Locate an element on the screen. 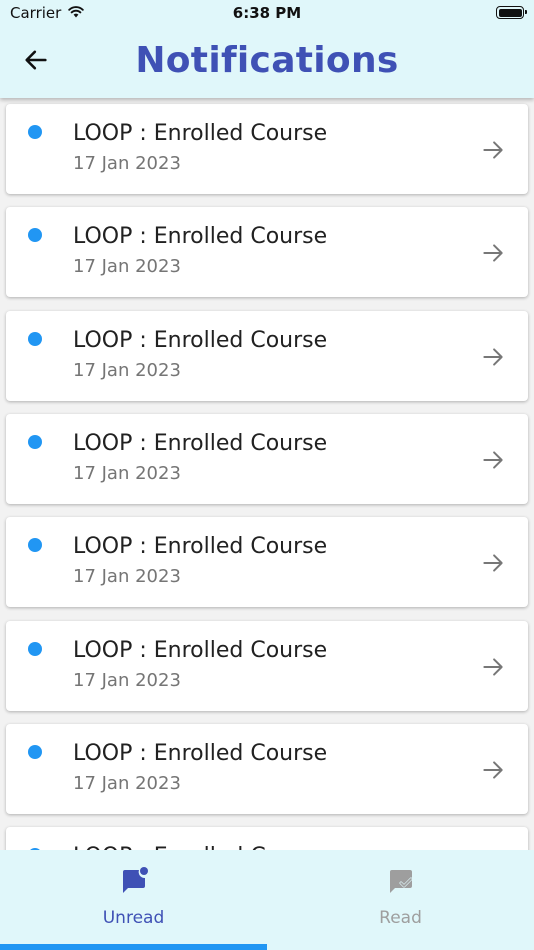 Image resolution: width=534 pixels, height=950 pixels. page-title: Notifications is located at coordinates (267, 60).